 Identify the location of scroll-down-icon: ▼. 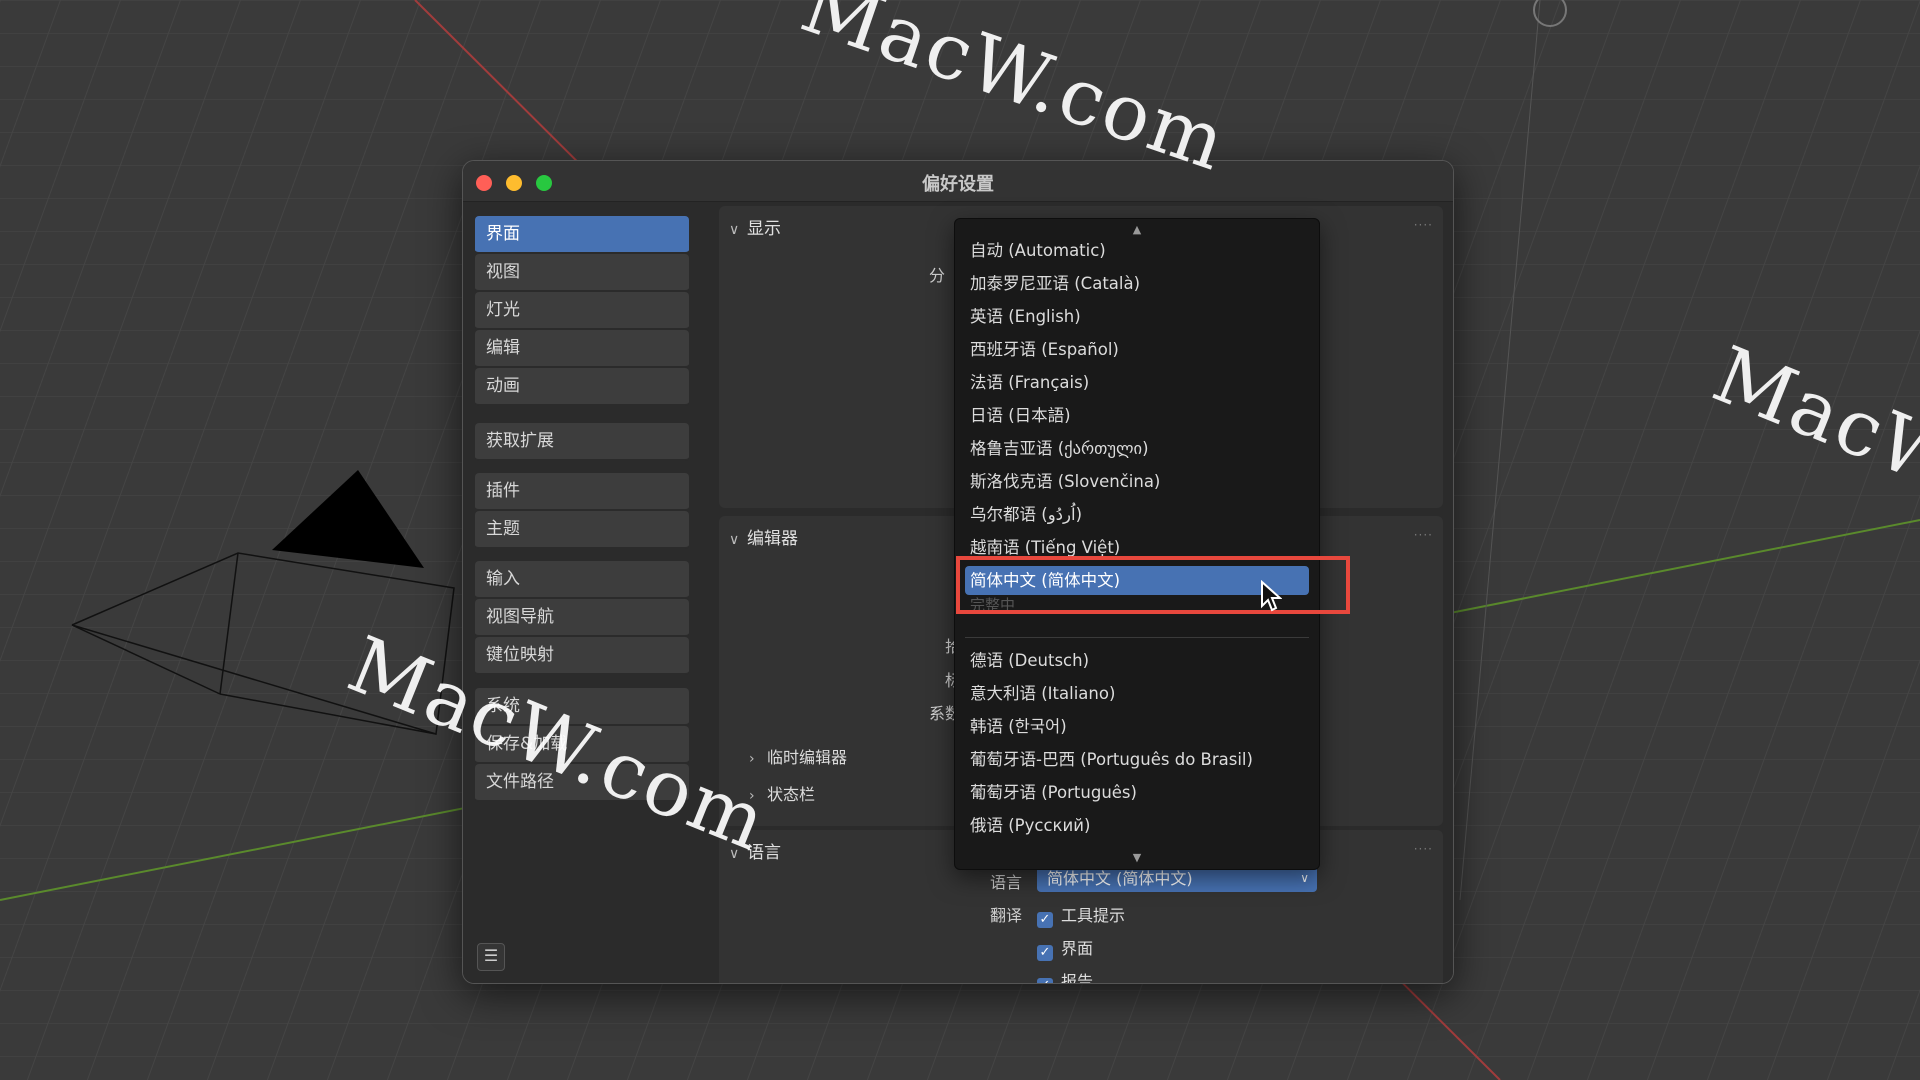
(1137, 857).